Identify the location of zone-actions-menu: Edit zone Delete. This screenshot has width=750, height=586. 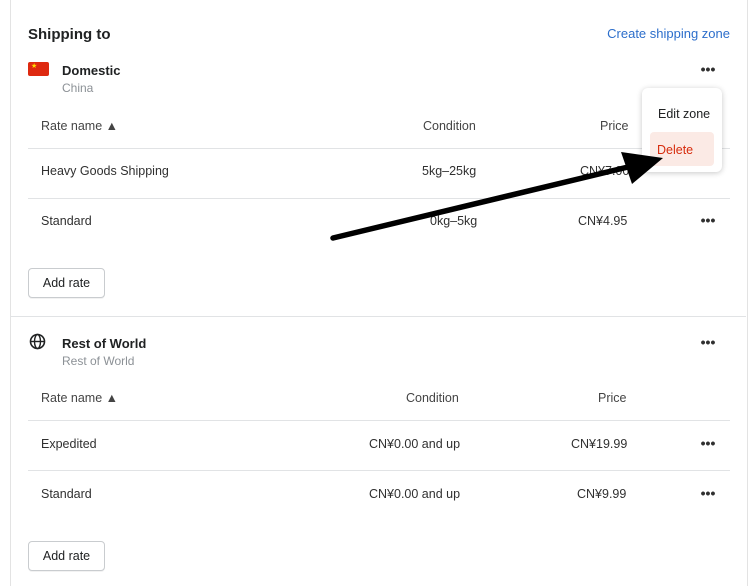
(682, 130).